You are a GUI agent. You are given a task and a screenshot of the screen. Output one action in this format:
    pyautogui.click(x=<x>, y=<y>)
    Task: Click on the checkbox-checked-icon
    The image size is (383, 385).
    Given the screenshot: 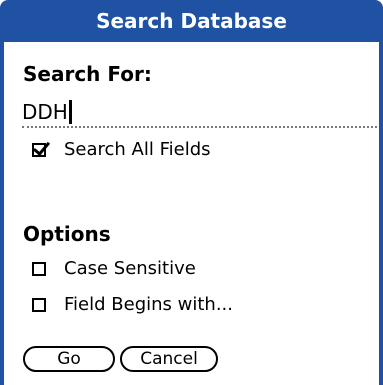 What is the action you would take?
    pyautogui.click(x=39, y=149)
    